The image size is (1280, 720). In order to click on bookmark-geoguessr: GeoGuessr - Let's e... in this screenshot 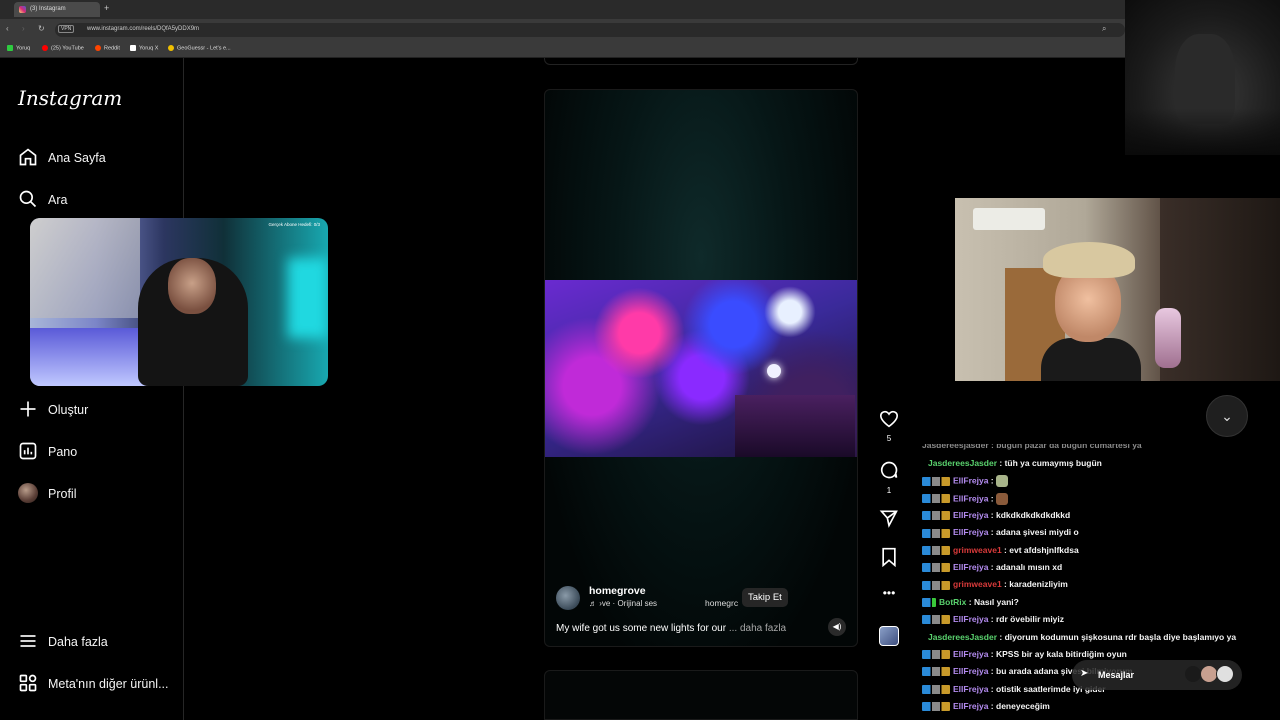, I will do `click(199, 48)`.